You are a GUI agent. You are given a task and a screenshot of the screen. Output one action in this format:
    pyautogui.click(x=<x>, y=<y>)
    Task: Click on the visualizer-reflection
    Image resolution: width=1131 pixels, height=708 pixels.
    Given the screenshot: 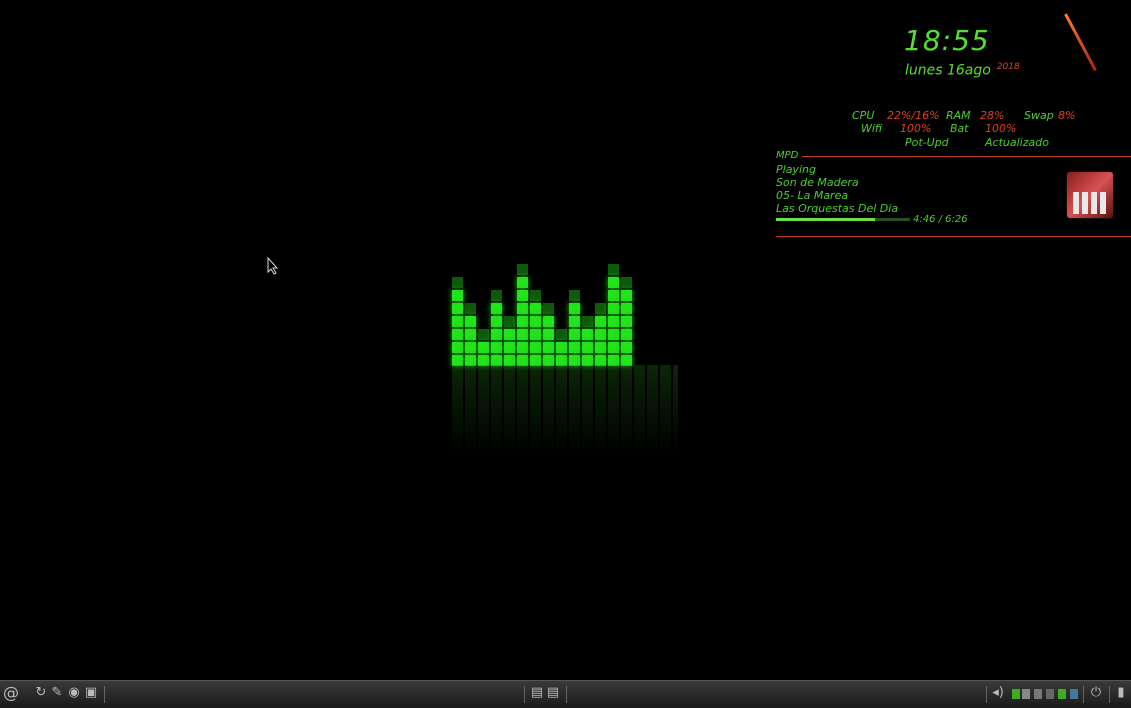 What is the action you would take?
    pyautogui.click(x=565, y=410)
    